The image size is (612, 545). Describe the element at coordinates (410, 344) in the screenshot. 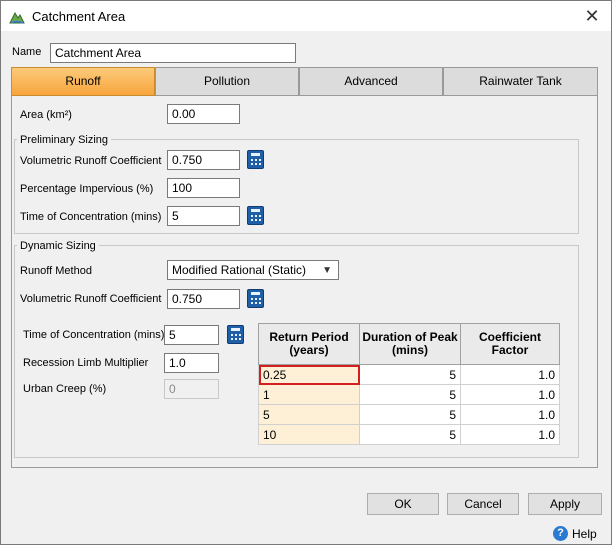

I see `header-duration-of-peak: Duration of Peak (mins)` at that location.